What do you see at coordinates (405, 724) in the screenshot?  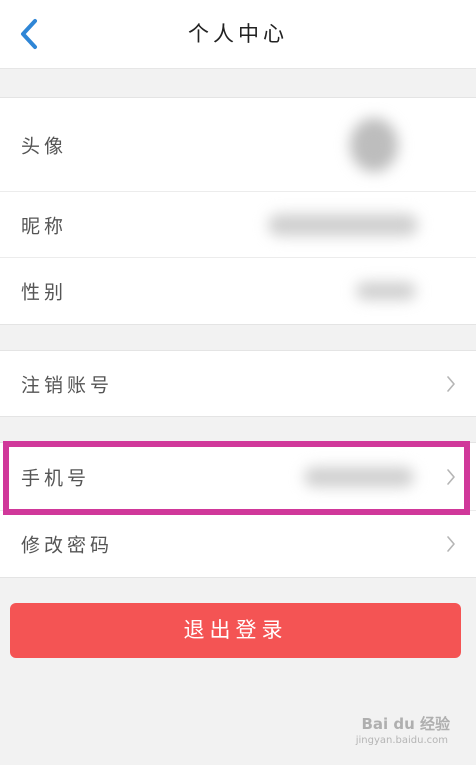 I see `watermark-logo: Bai du 经验` at bounding box center [405, 724].